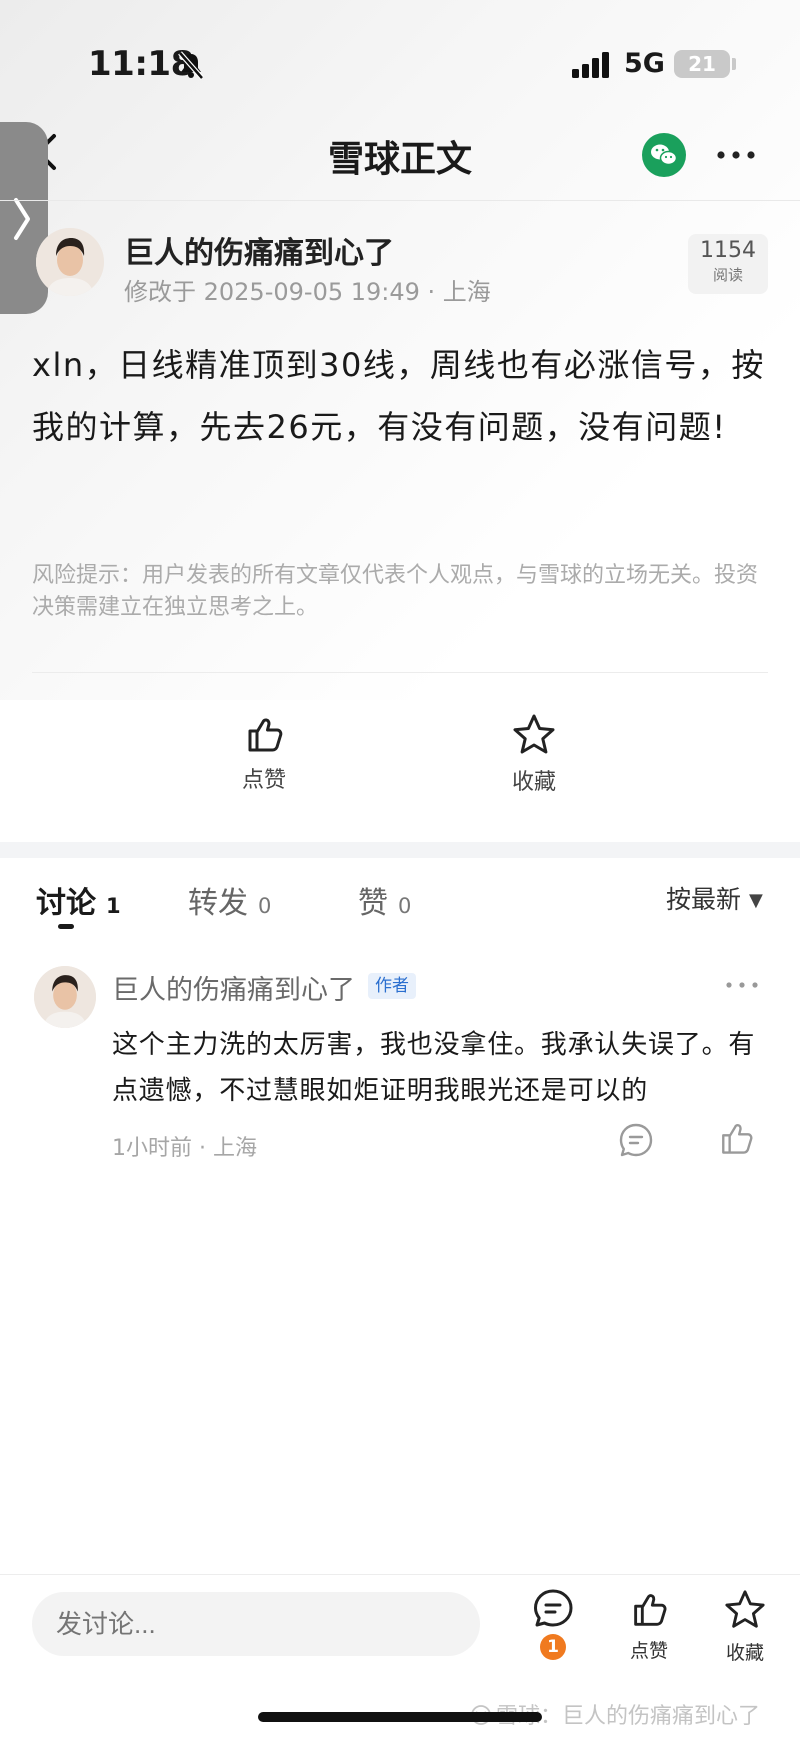 The height and width of the screenshot is (1739, 800). What do you see at coordinates (65, 997) in the screenshot?
I see `commenter-avatar` at bounding box center [65, 997].